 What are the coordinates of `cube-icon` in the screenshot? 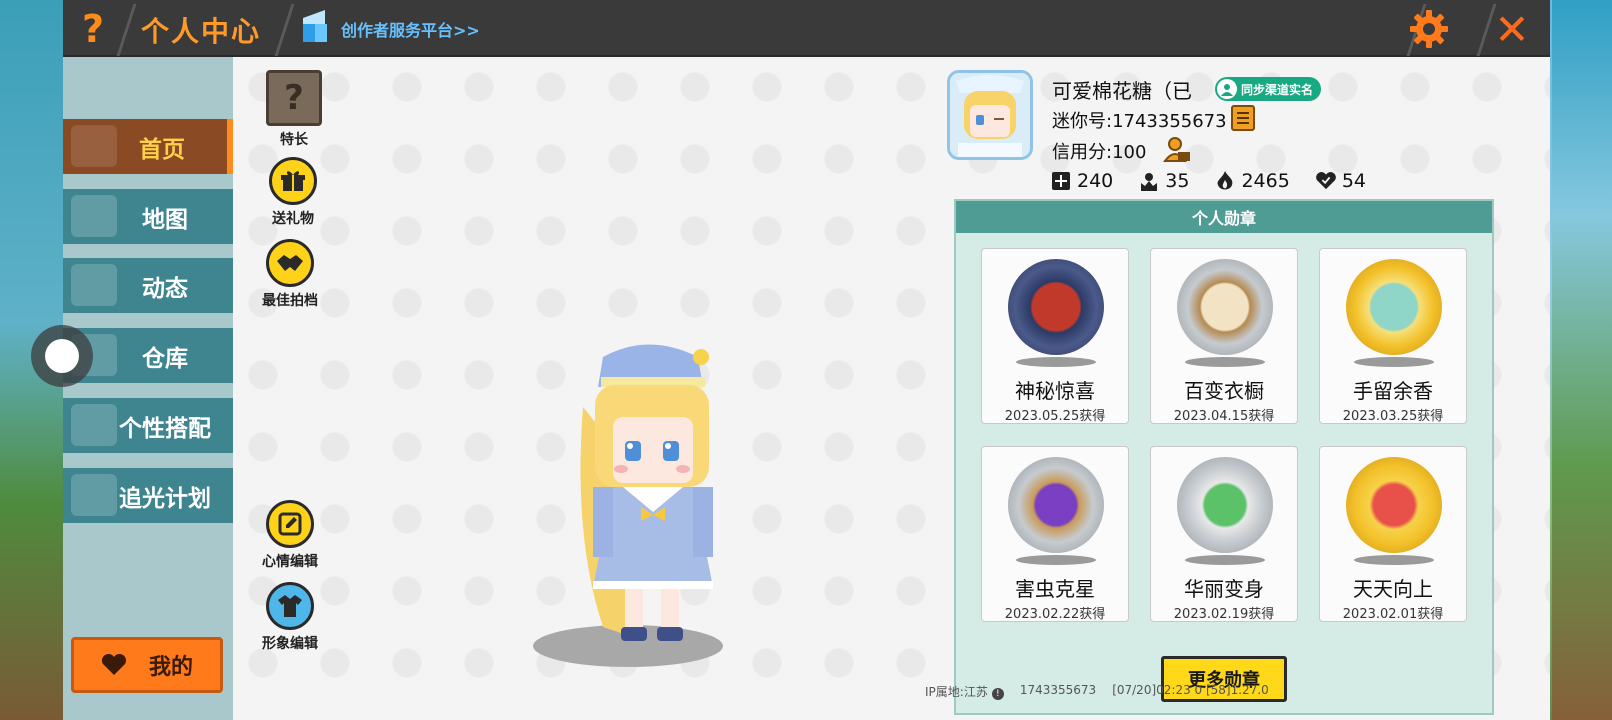 It's located at (315, 27).